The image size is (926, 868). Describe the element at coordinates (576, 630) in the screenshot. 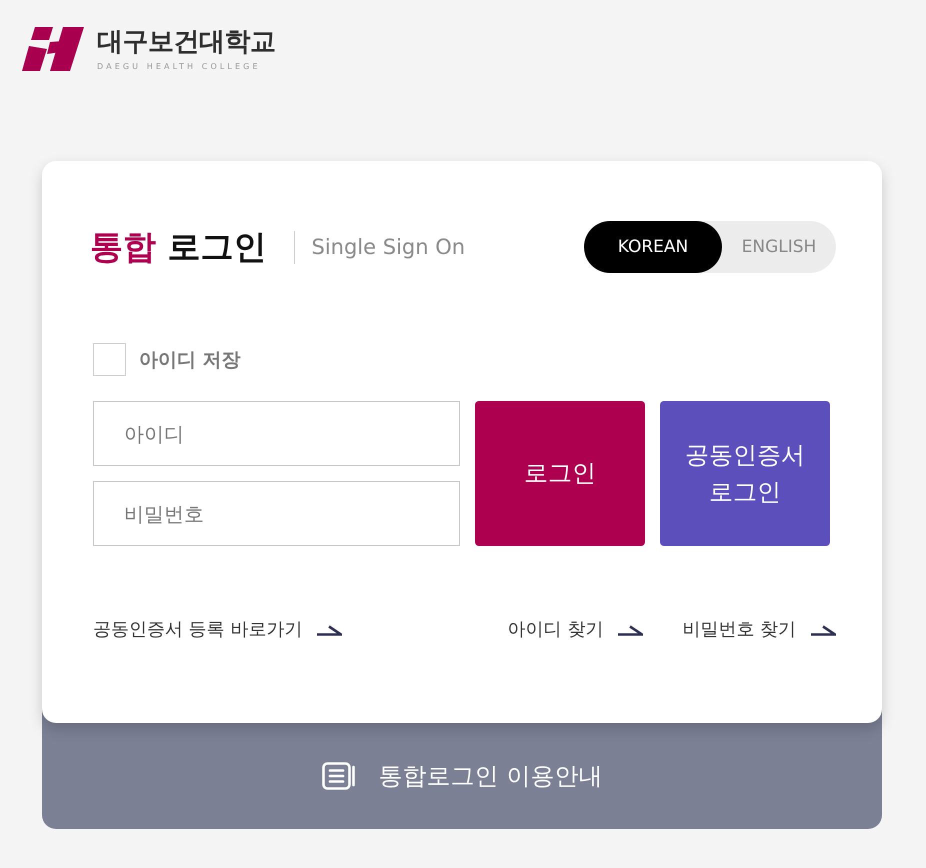

I see `find-id-link: 아이디 찾기` at that location.